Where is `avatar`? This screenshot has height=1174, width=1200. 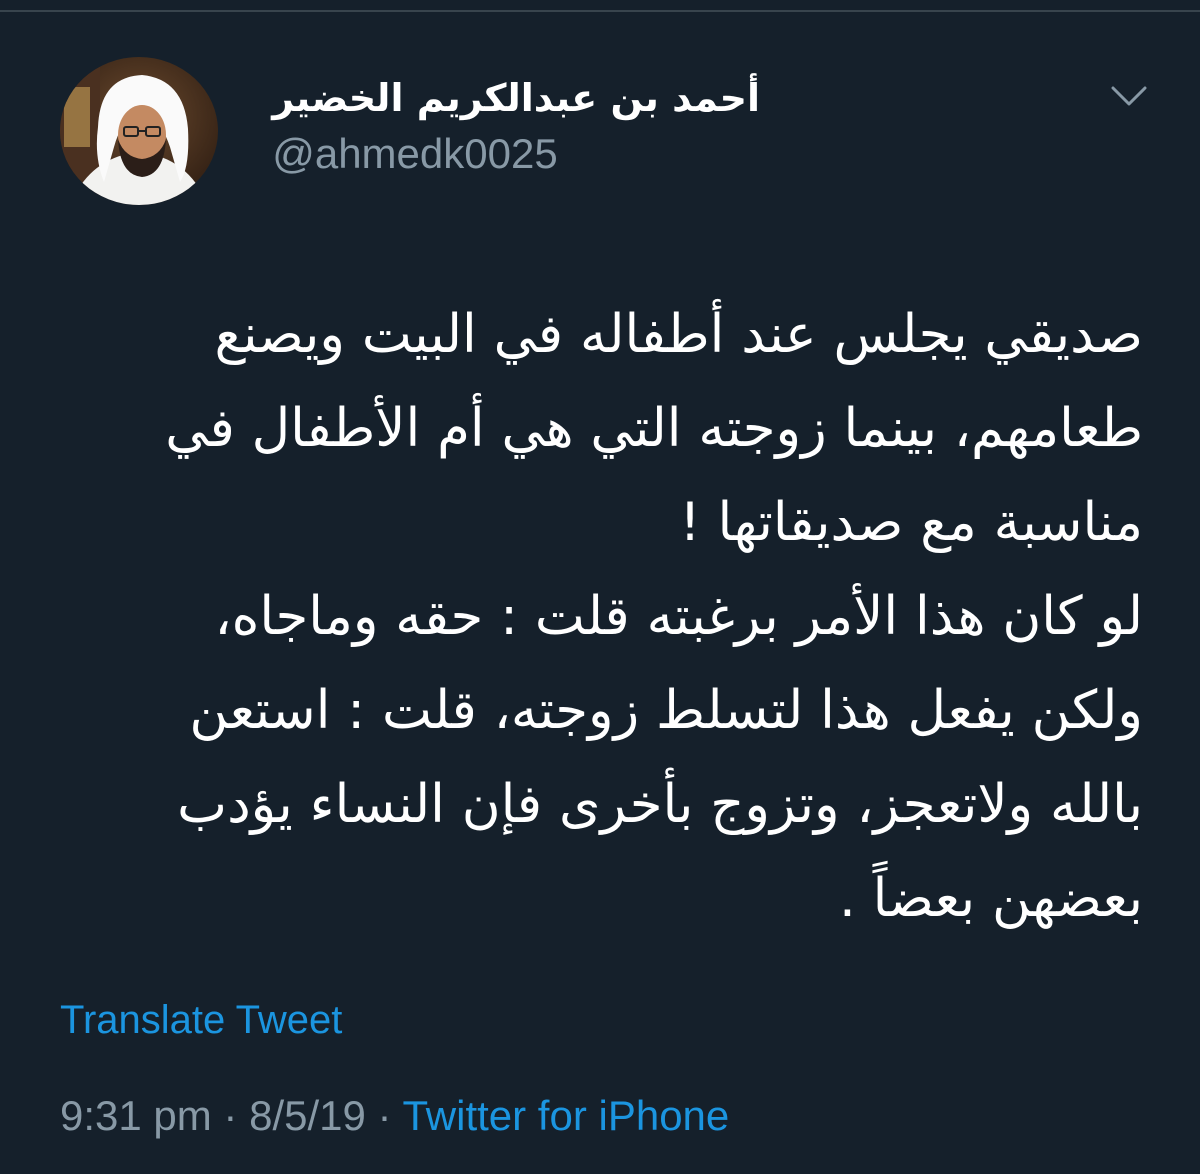
avatar is located at coordinates (139, 131).